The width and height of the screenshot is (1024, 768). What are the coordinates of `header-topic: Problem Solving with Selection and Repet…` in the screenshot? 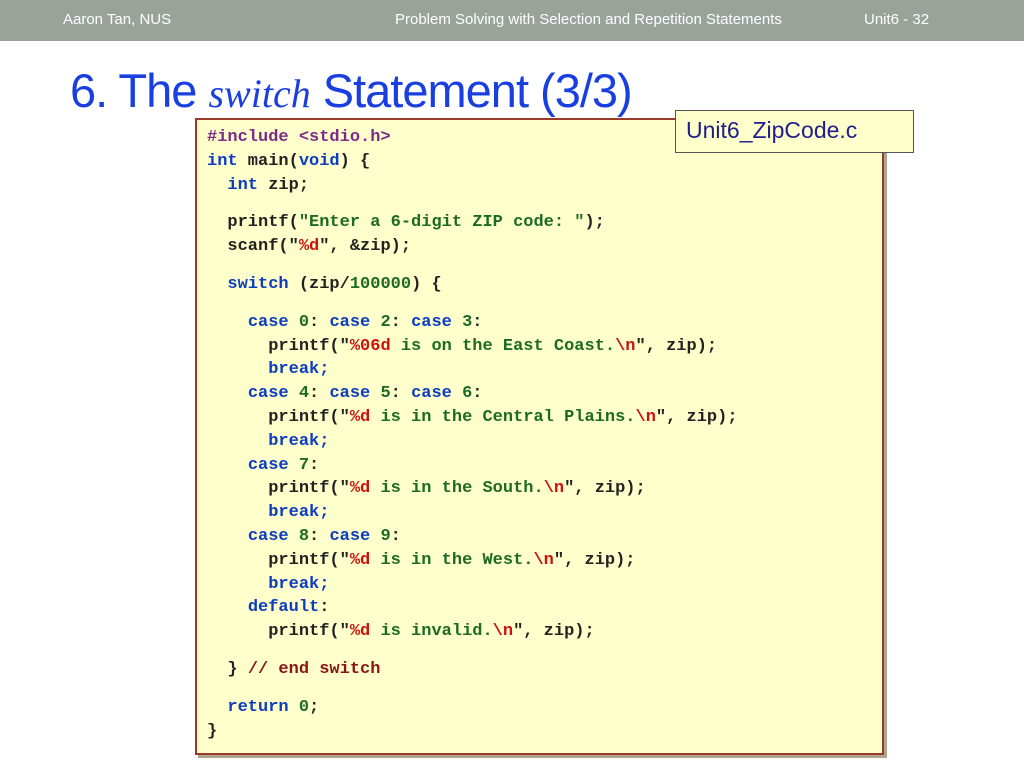 It's located at (588, 19).